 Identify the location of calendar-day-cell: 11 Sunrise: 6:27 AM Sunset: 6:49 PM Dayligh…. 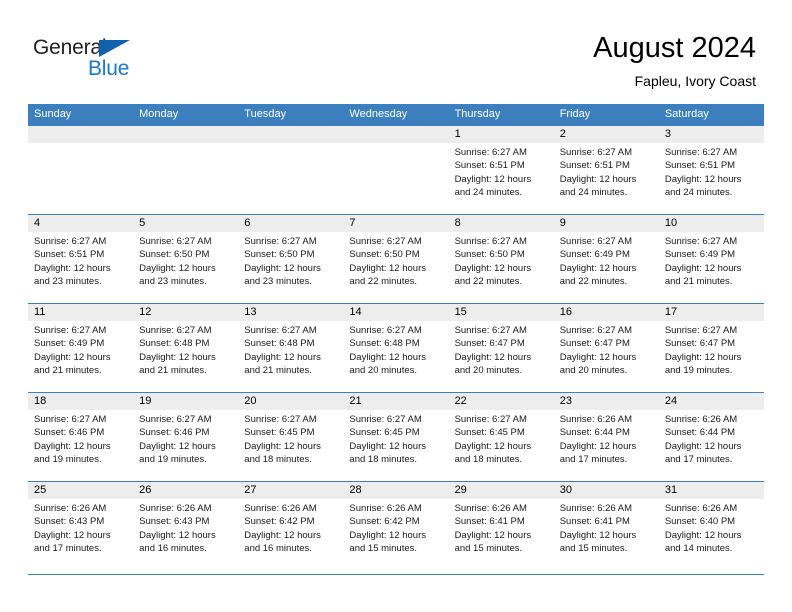
(81, 348).